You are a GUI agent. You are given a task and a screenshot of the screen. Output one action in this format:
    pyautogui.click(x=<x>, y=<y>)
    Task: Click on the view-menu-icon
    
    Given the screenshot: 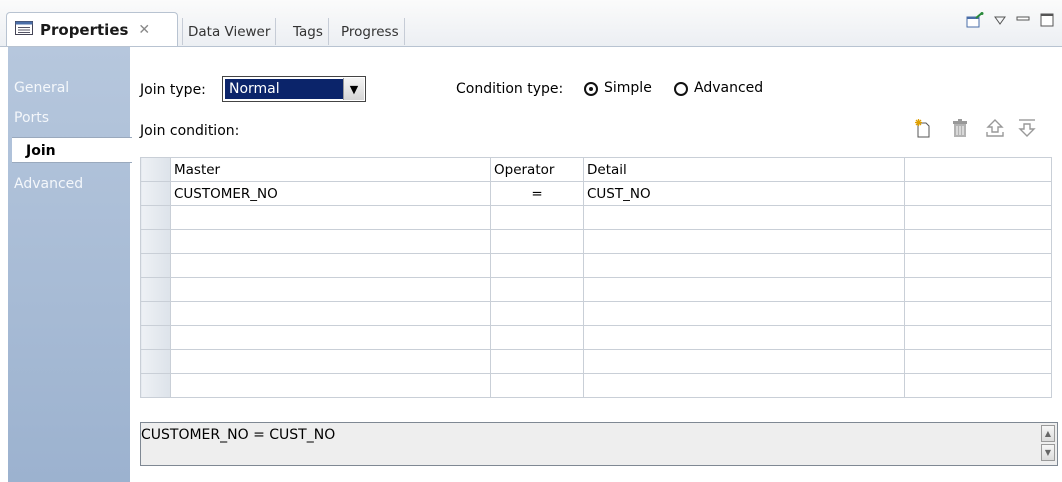 What is the action you would take?
    pyautogui.click(x=1000, y=22)
    